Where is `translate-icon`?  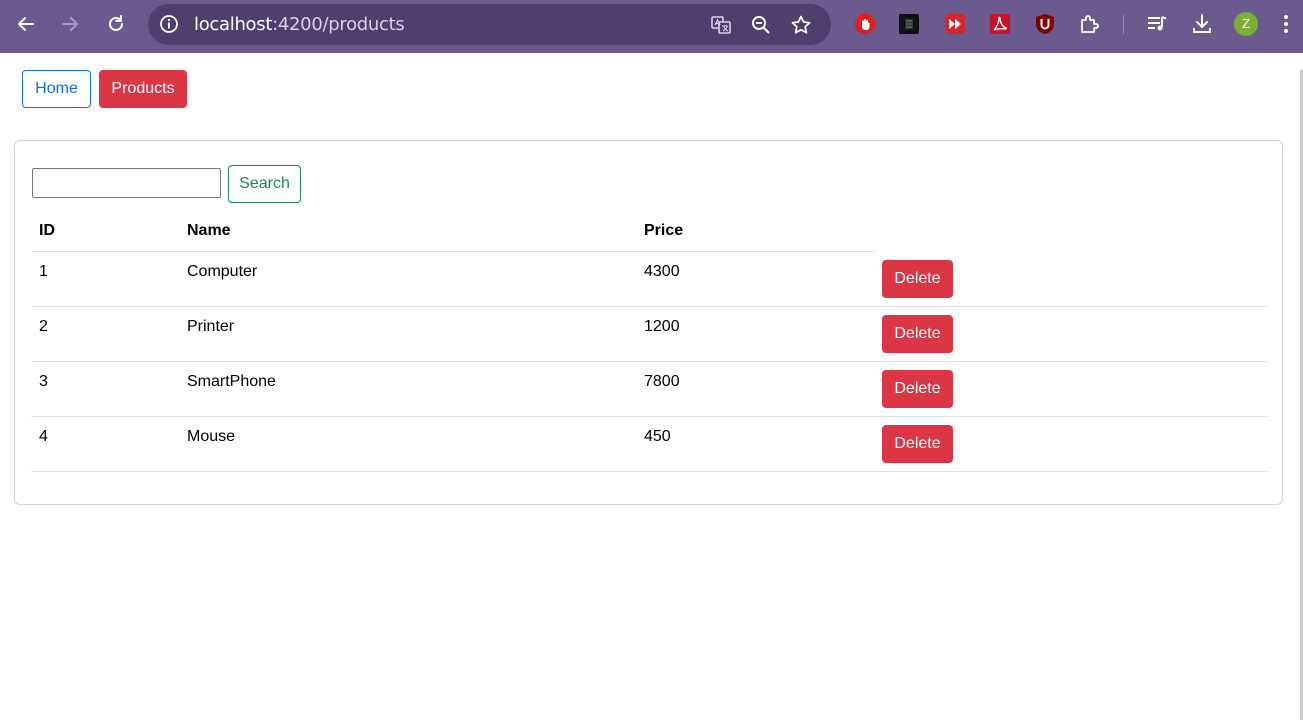
translate-icon is located at coordinates (721, 25).